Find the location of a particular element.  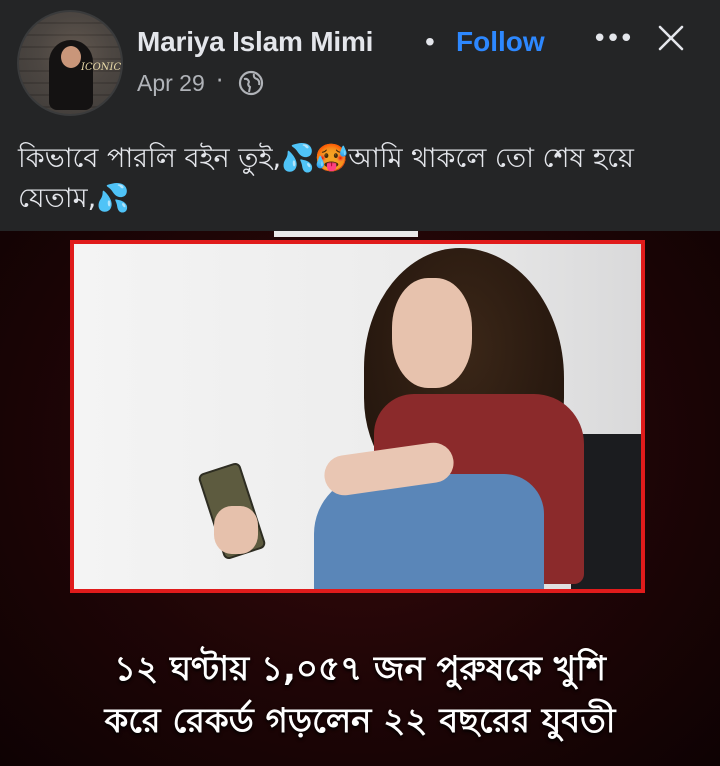

photo-face is located at coordinates (432, 333).